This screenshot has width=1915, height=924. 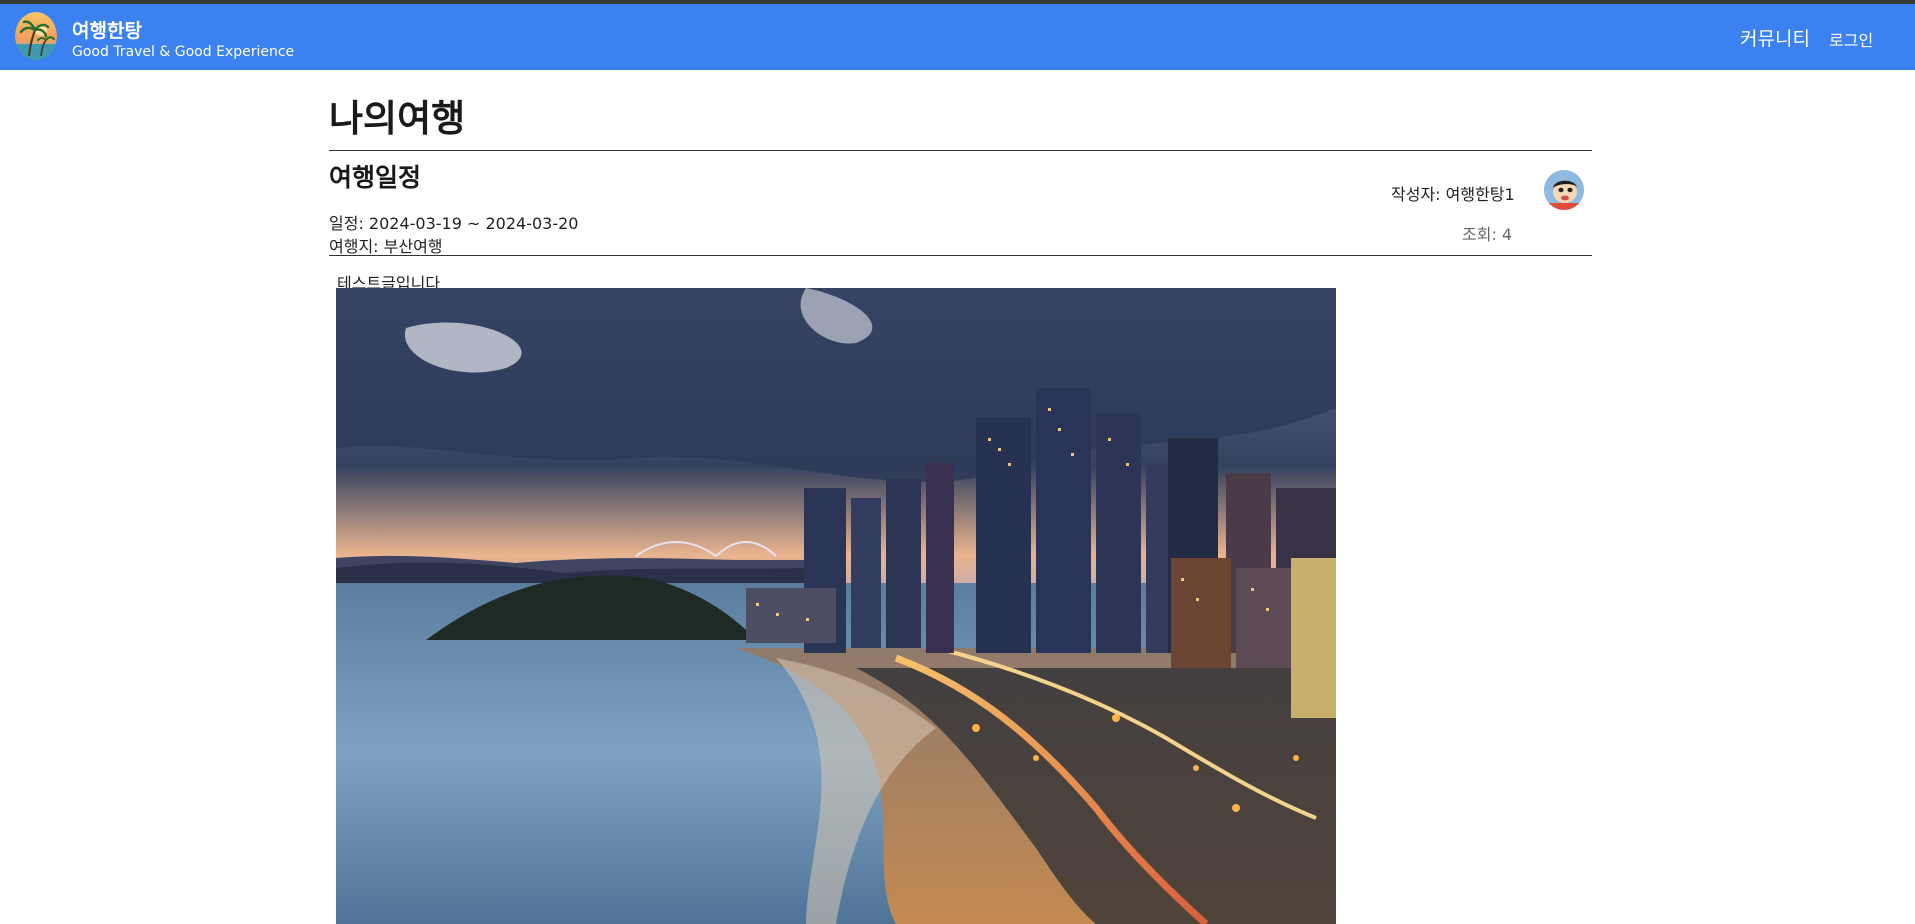 What do you see at coordinates (960, 255) in the screenshot?
I see `info-divider` at bounding box center [960, 255].